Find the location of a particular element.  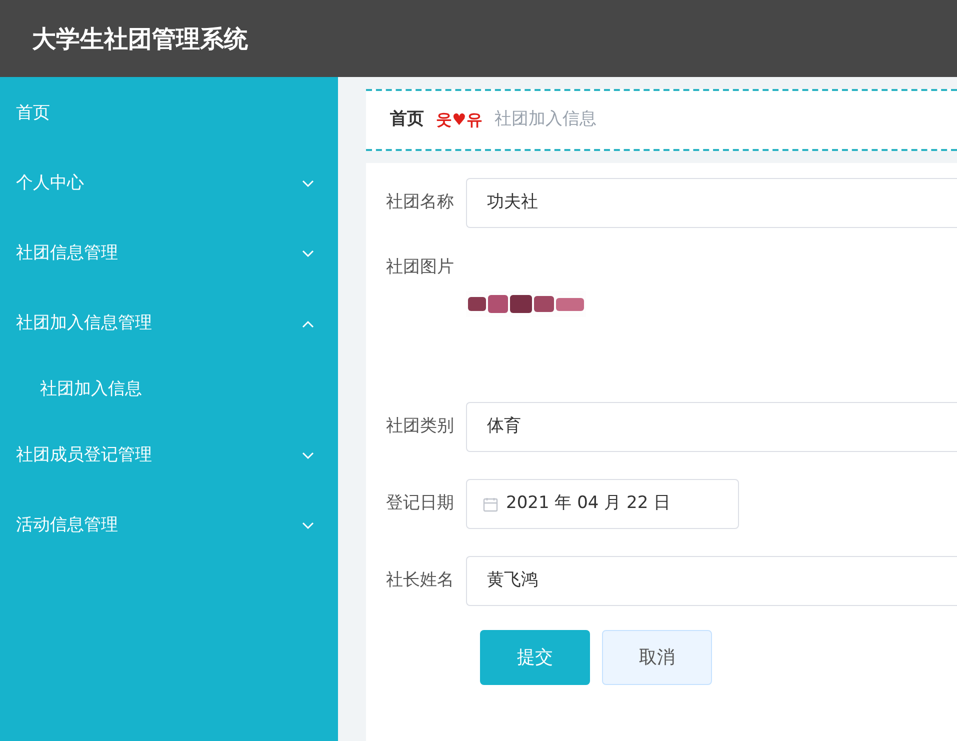

chevron-up-icon is located at coordinates (308, 324).